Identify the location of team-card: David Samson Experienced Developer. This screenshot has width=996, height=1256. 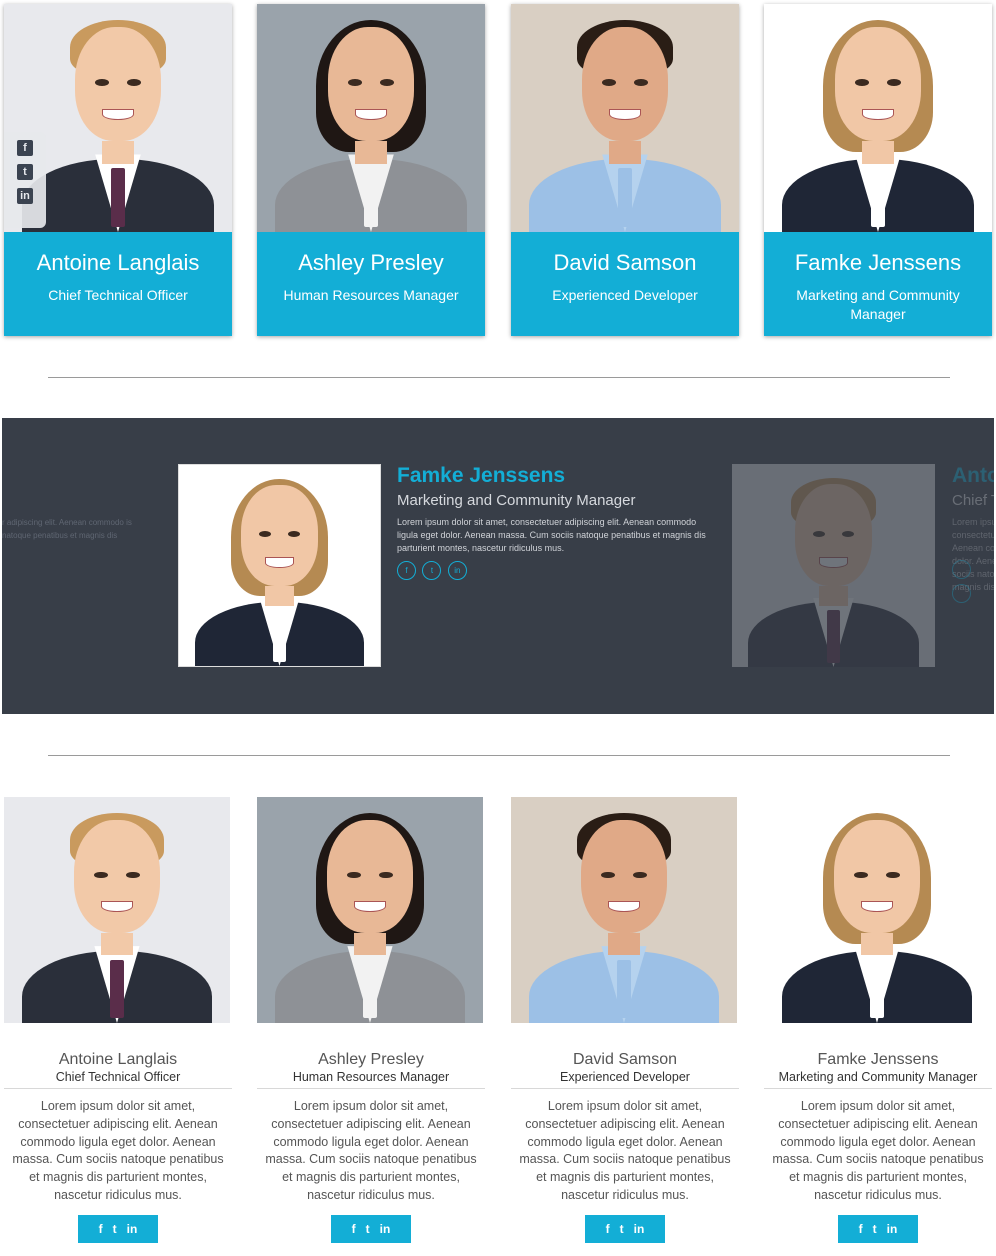
(625, 170).